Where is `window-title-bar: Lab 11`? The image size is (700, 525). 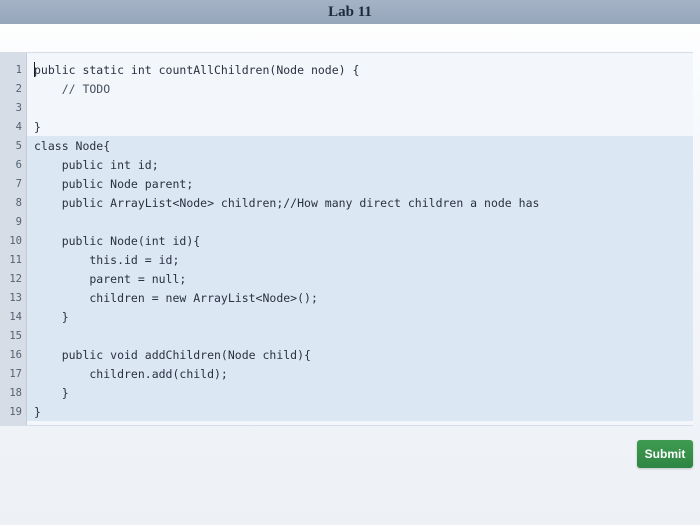 window-title-bar: Lab 11 is located at coordinates (350, 12).